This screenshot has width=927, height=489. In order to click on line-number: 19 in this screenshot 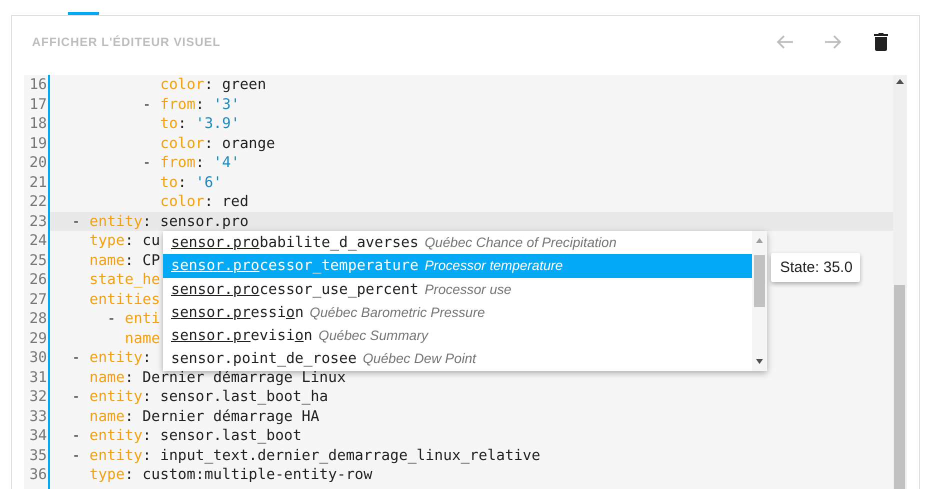, I will do `click(38, 143)`.